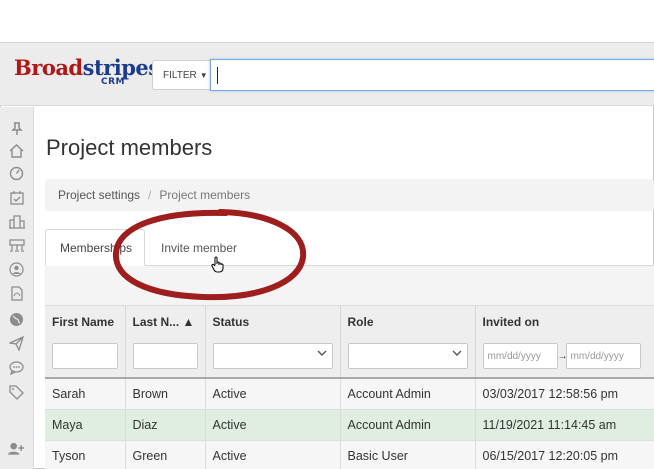 The image size is (654, 469). What do you see at coordinates (349, 286) in the screenshot?
I see `table-toolbar` at bounding box center [349, 286].